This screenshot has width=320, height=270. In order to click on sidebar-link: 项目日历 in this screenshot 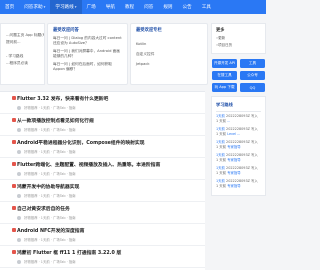, I will do `click(238, 45)`.